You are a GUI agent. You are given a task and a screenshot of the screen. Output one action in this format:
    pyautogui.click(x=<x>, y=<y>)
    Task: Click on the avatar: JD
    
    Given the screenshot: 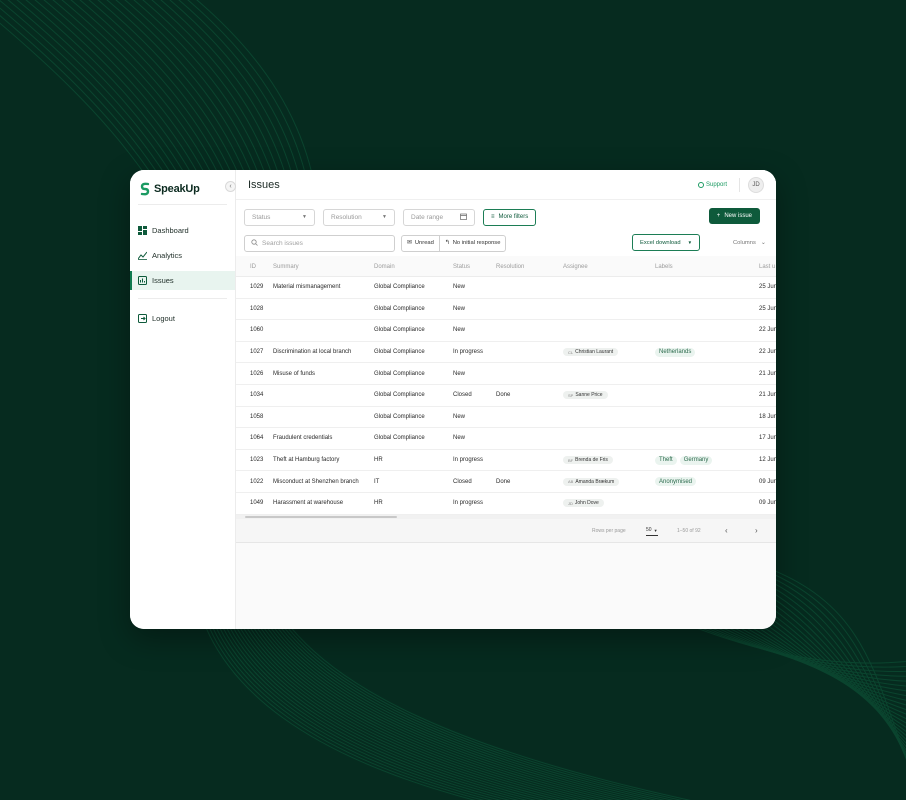 What is the action you would take?
    pyautogui.click(x=756, y=184)
    